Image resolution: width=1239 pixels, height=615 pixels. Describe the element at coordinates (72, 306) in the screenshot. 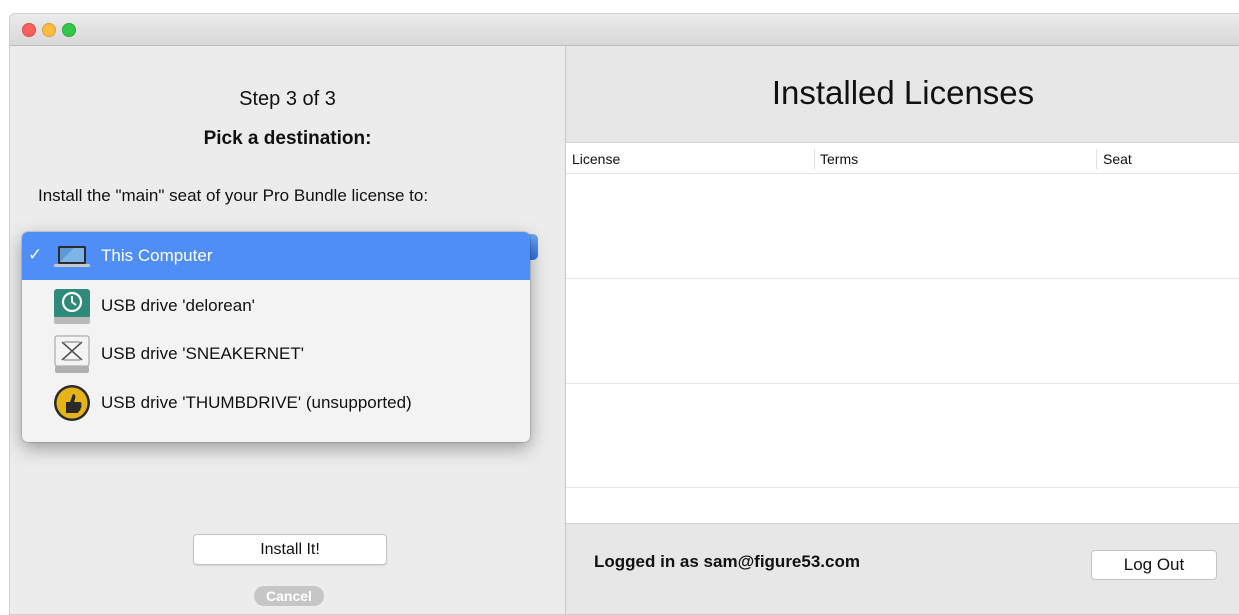

I see `time-machine-drive-icon` at that location.